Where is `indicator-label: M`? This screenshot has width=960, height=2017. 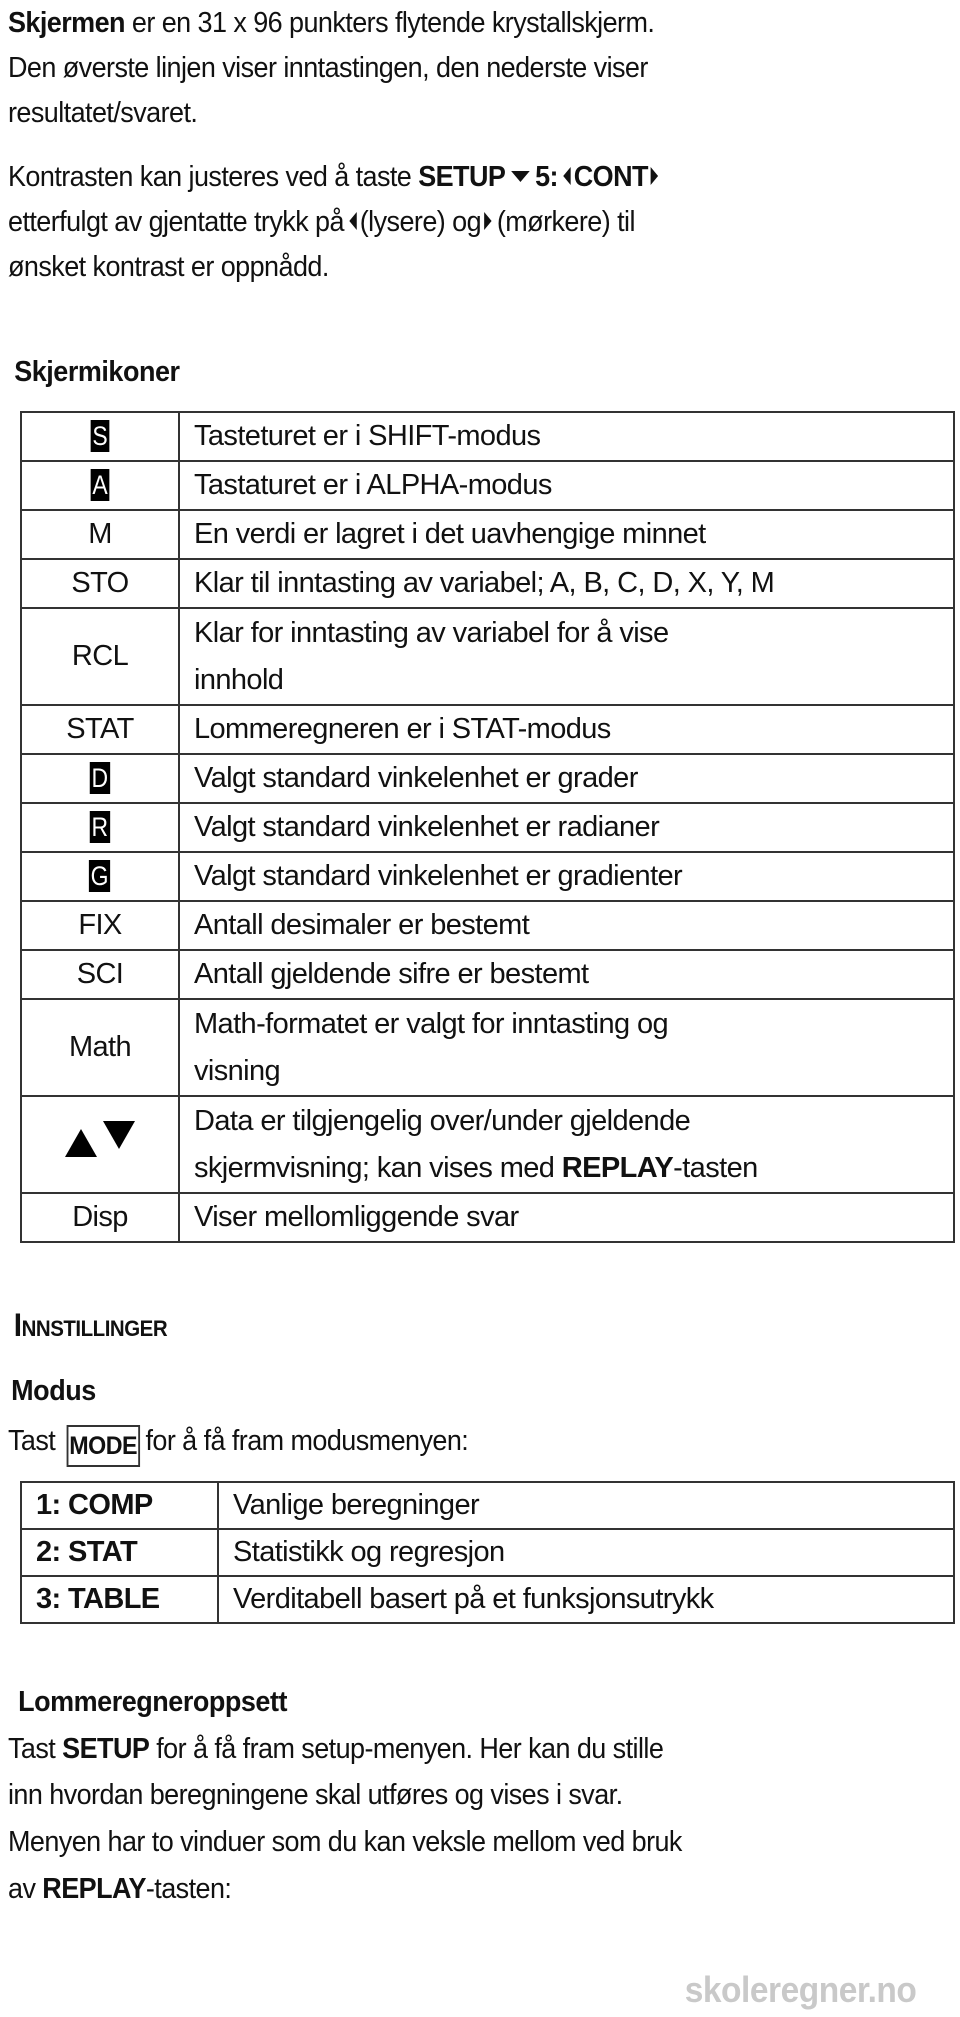
indicator-label: M is located at coordinates (100, 534).